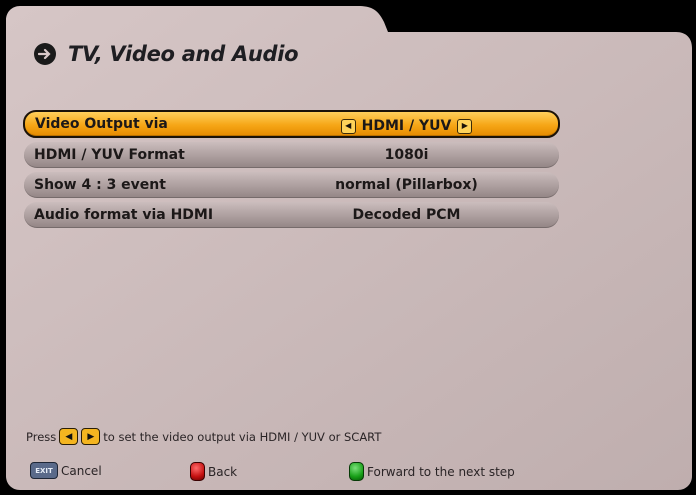 The width and height of the screenshot is (696, 495). What do you see at coordinates (197, 471) in the screenshot?
I see `red-key-icon` at bounding box center [197, 471].